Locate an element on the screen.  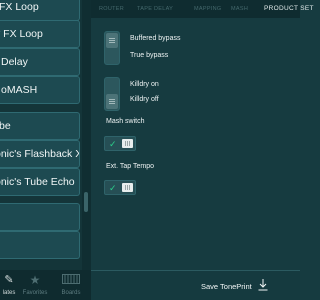
mash-switch-title: Mash switch is located at coordinates (125, 121).